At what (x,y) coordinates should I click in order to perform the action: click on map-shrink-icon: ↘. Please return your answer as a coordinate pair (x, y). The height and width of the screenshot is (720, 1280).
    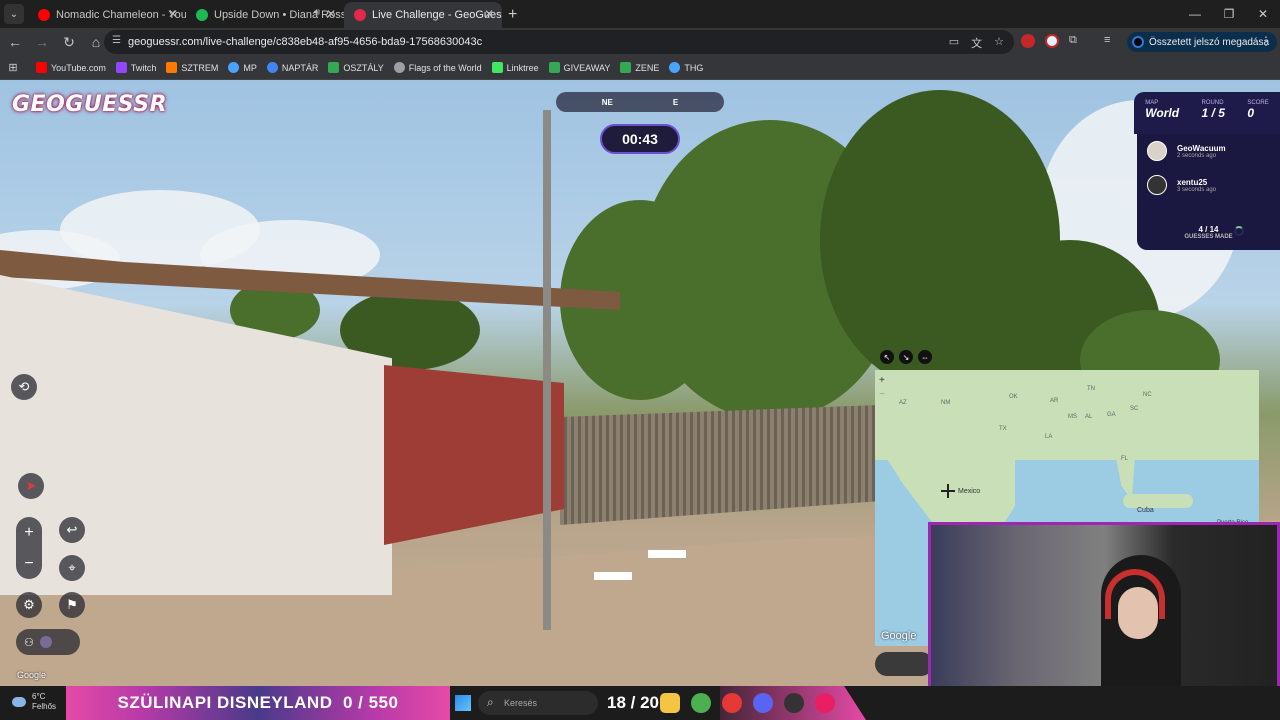
    Looking at the image, I should click on (906, 357).